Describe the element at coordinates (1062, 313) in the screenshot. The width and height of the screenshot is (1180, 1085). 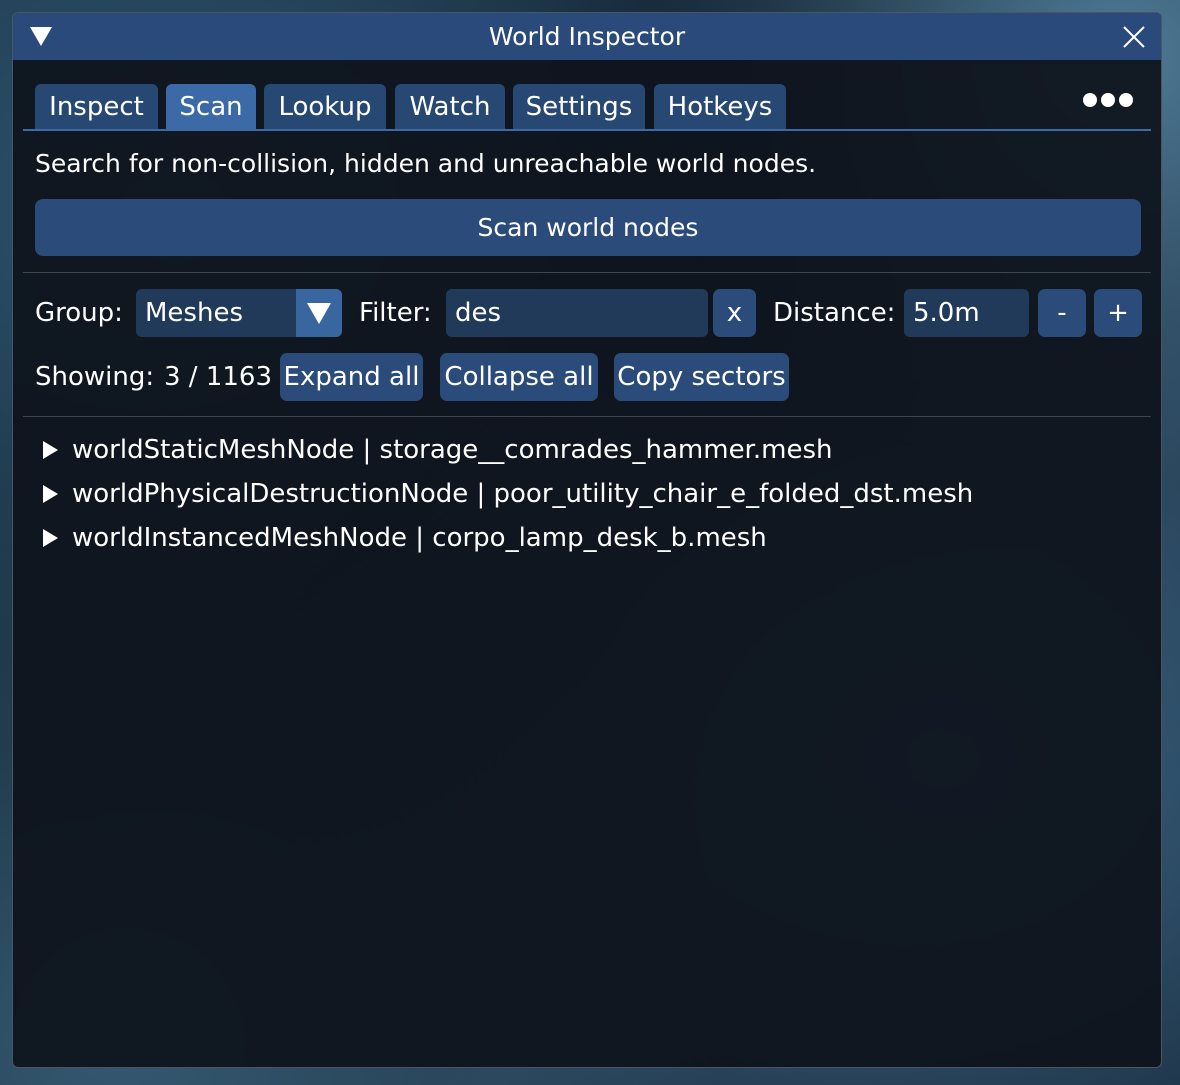
I see `distance-decrease-button: -` at that location.